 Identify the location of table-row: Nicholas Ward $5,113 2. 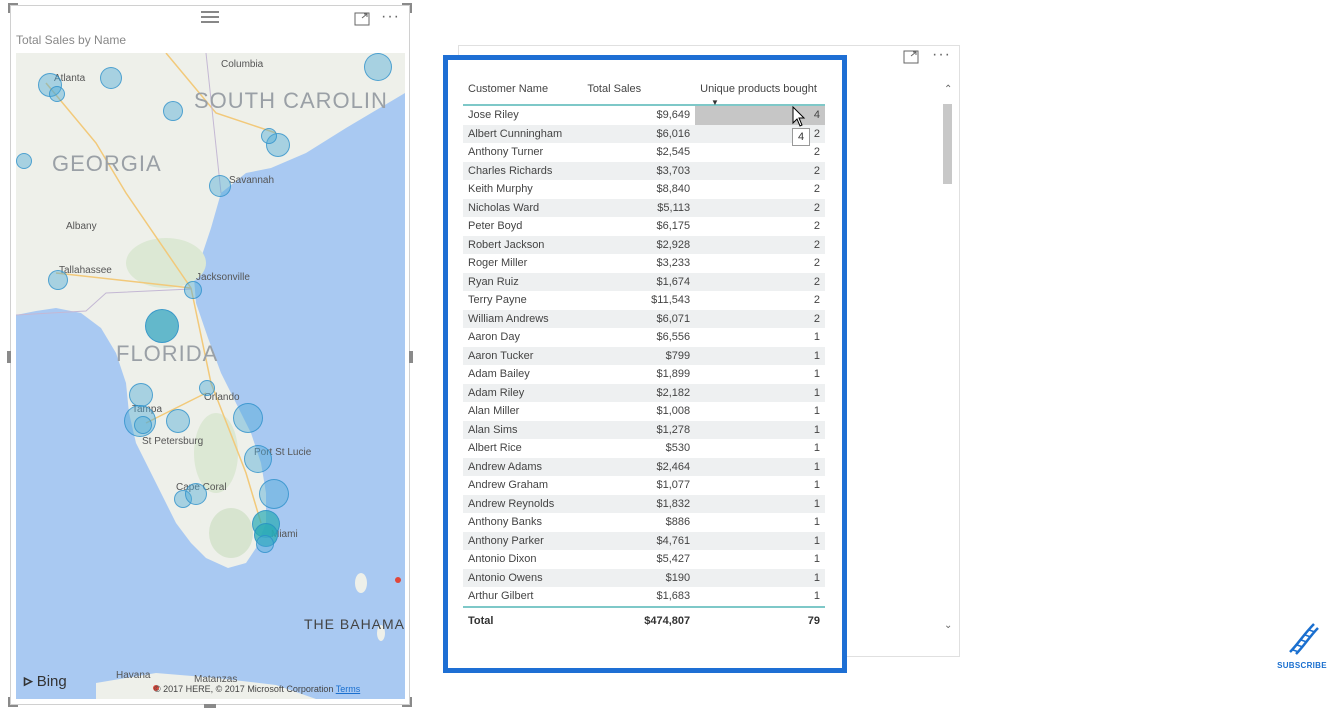
(644, 207).